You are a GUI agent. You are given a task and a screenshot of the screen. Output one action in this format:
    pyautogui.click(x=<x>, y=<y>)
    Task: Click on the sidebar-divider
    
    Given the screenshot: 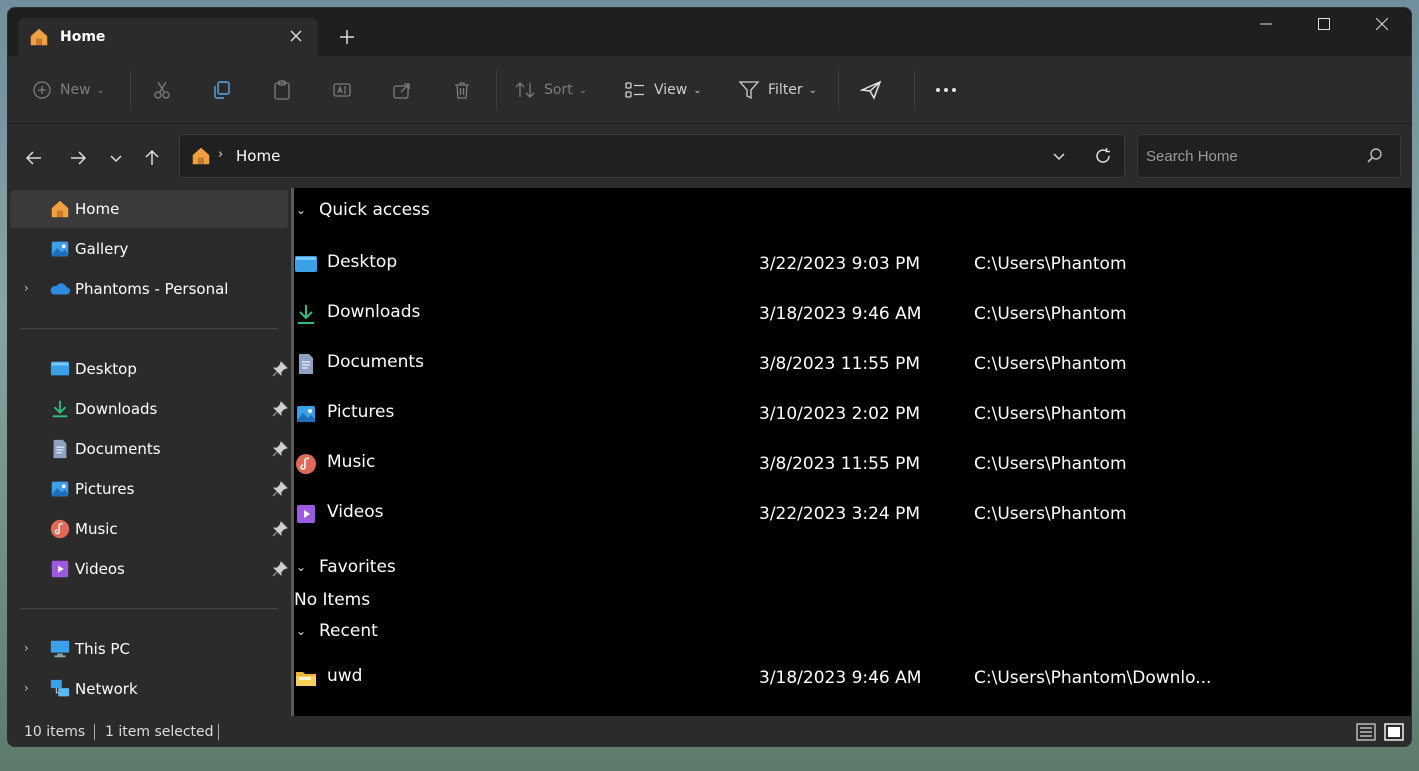 What is the action you would take?
    pyautogui.click(x=149, y=608)
    